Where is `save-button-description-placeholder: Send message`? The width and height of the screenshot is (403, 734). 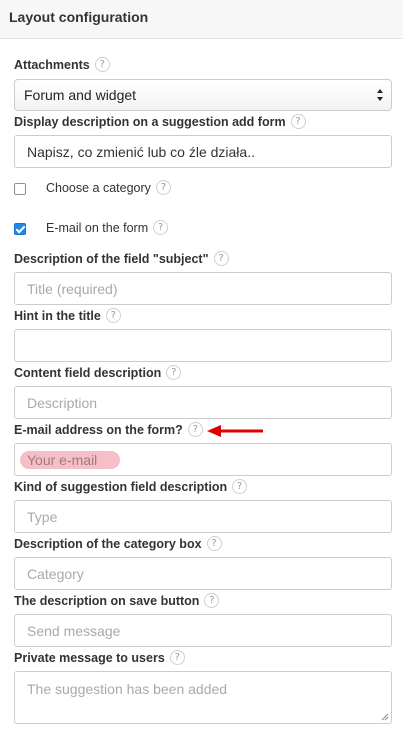 save-button-description-placeholder: Send message is located at coordinates (74, 630).